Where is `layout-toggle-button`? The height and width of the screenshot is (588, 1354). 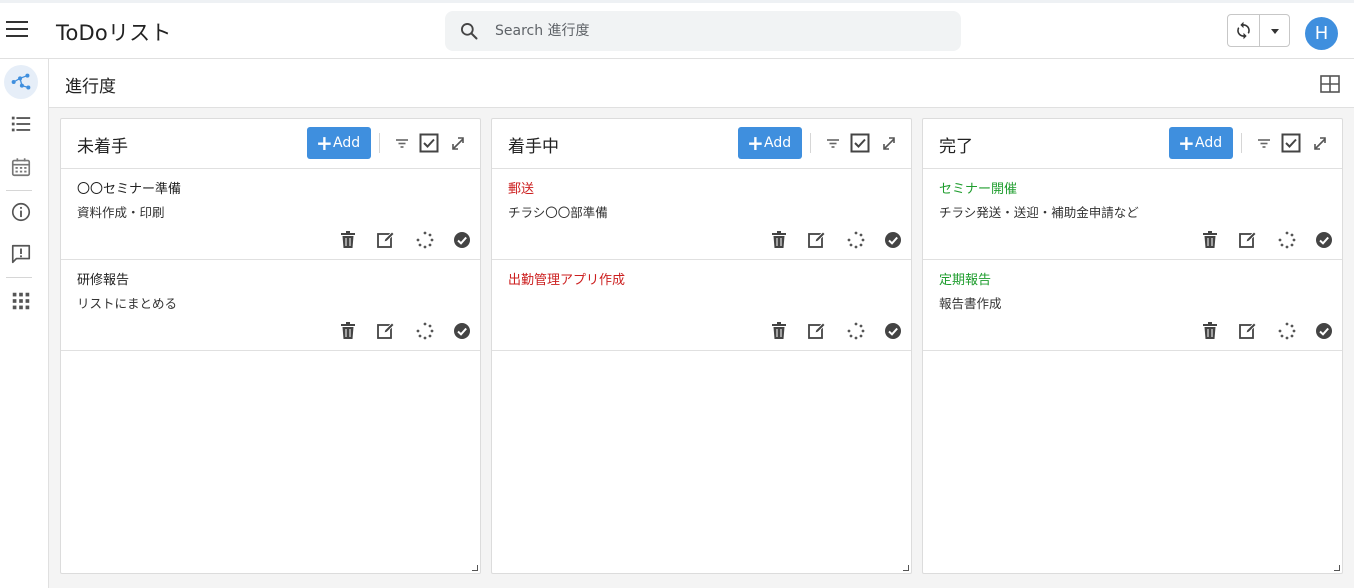
layout-toggle-button is located at coordinates (1330, 86).